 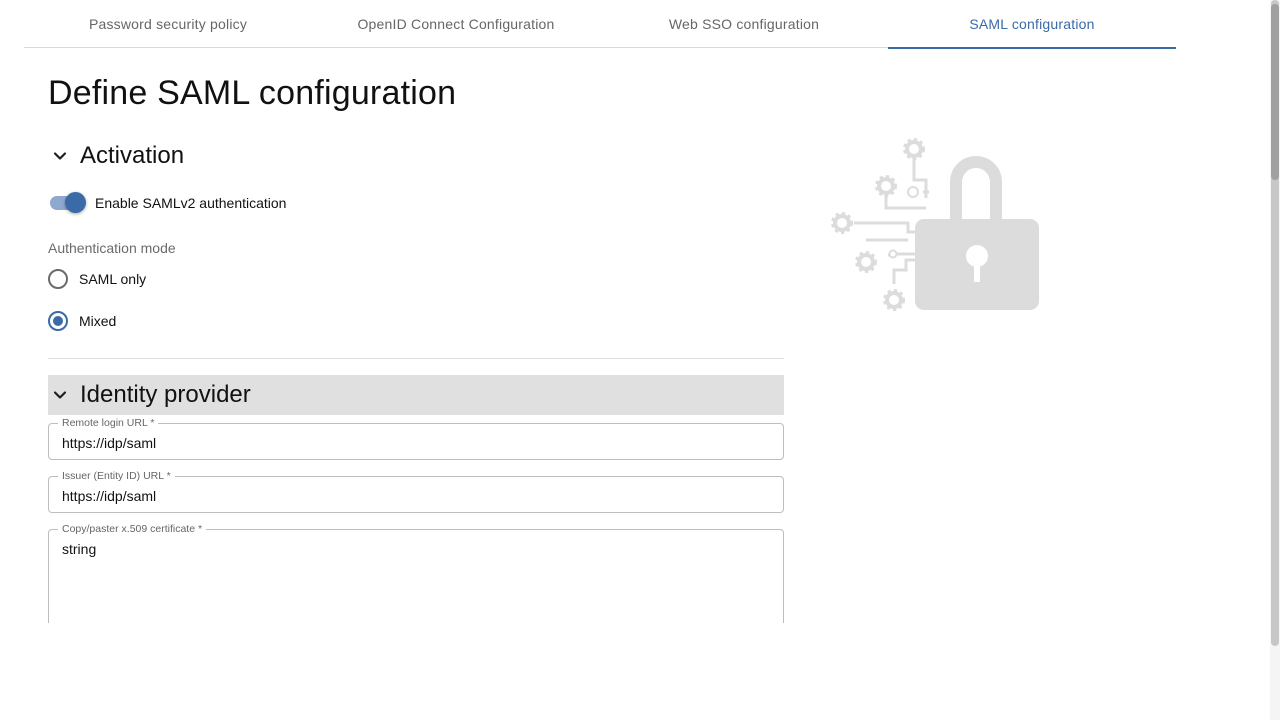 I want to click on tab-saml-configuration: SAML configuration, so click(x=1032, y=24).